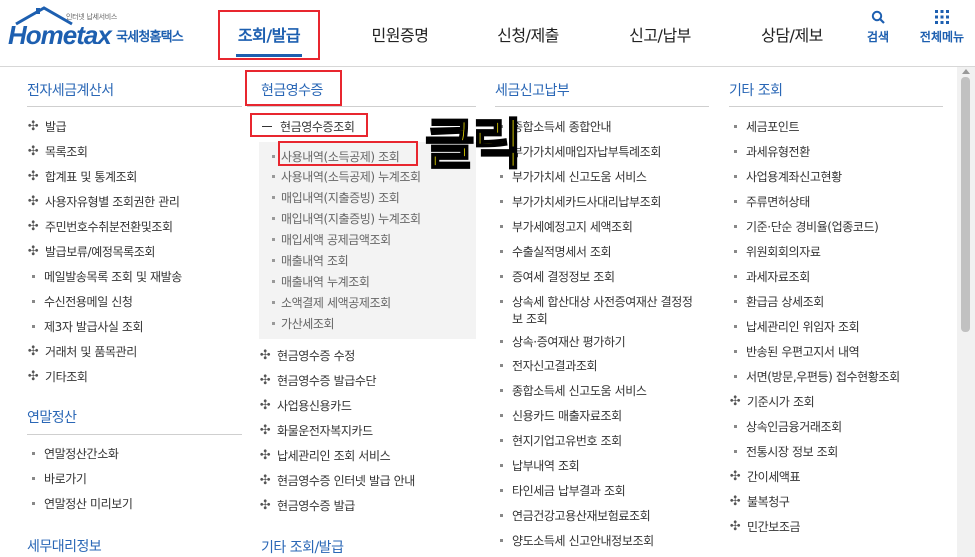  Describe the element at coordinates (530, 318) in the screenshot. I see `menu-item-continuation: 보 조회` at that location.